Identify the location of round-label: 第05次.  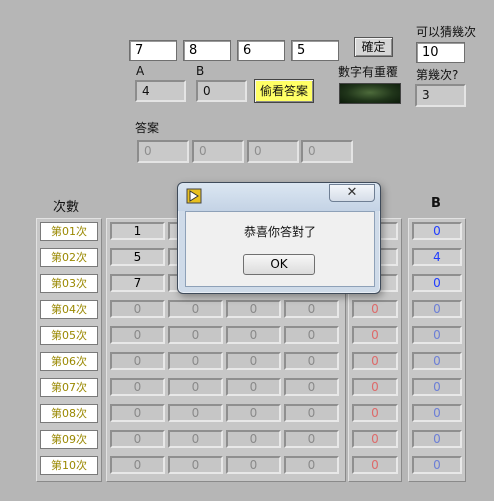
(69, 335).